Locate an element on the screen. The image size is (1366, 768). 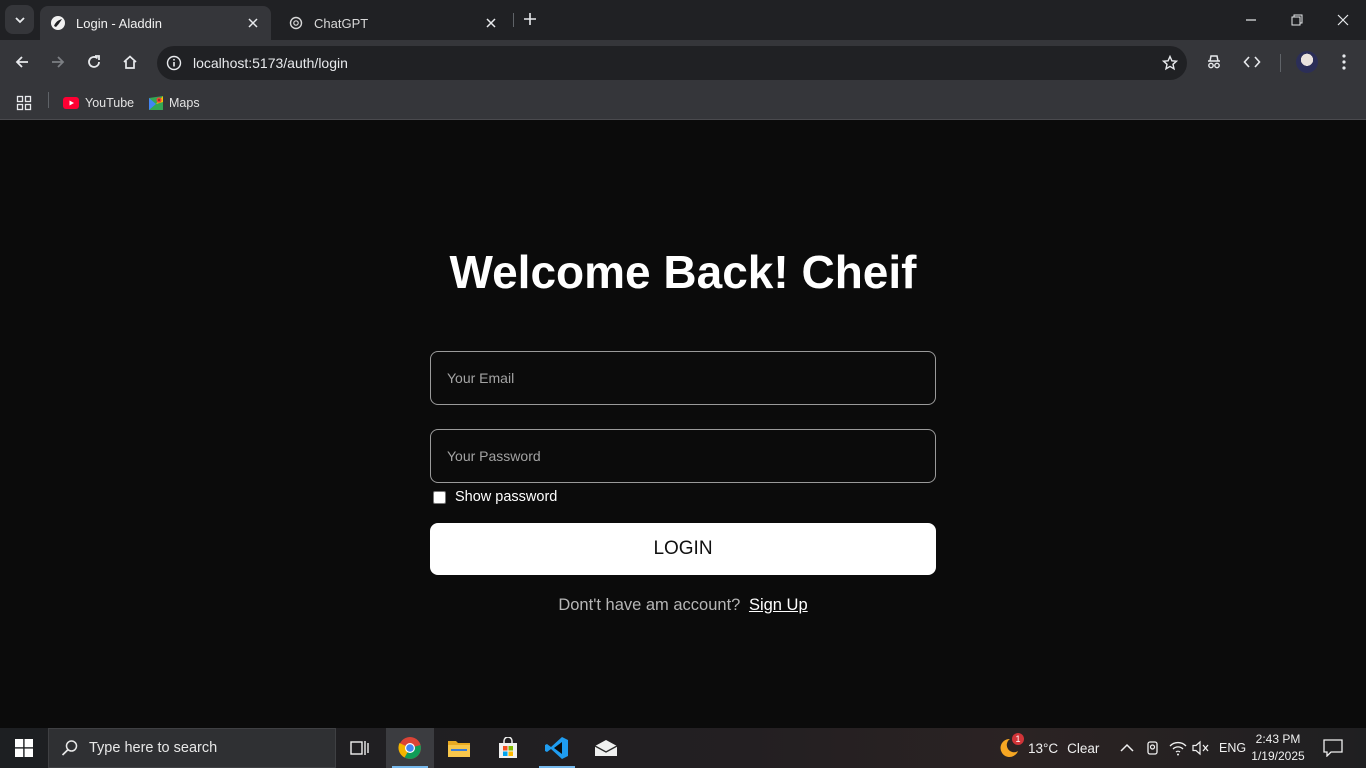
bookmark-label: YouTube is located at coordinates (110, 103).